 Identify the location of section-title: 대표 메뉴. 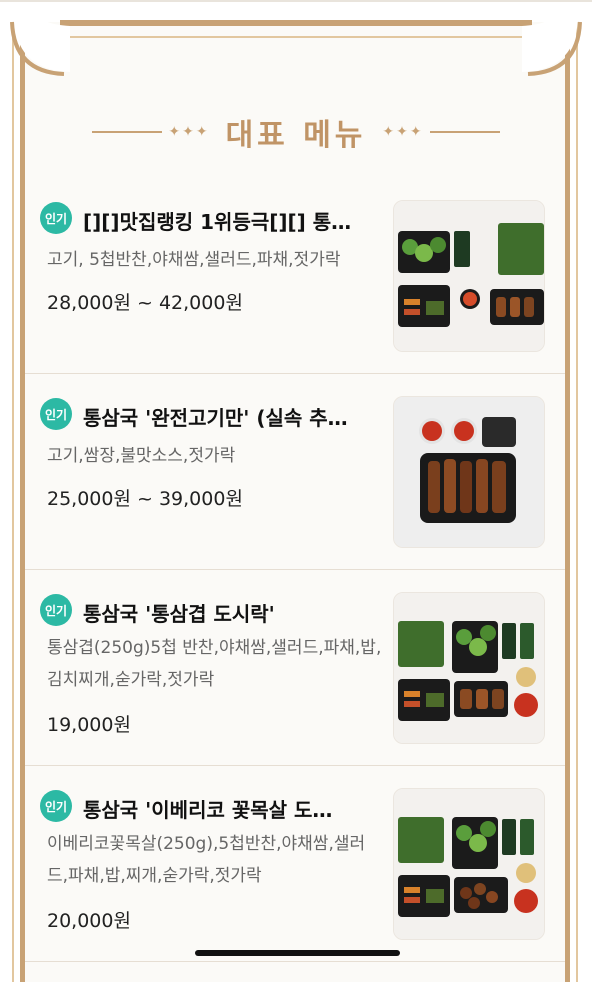
(296, 135).